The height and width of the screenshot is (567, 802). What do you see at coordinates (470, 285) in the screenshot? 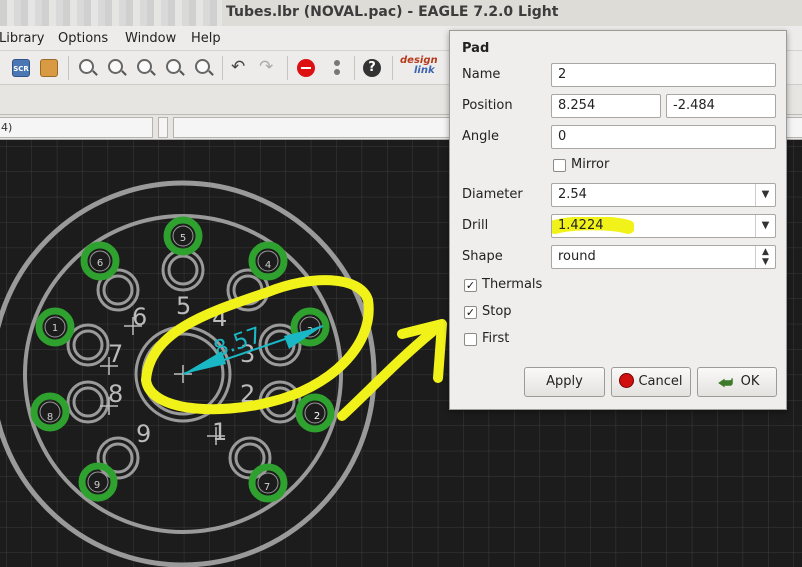
I see `thermals-checkbox: ✓` at bounding box center [470, 285].